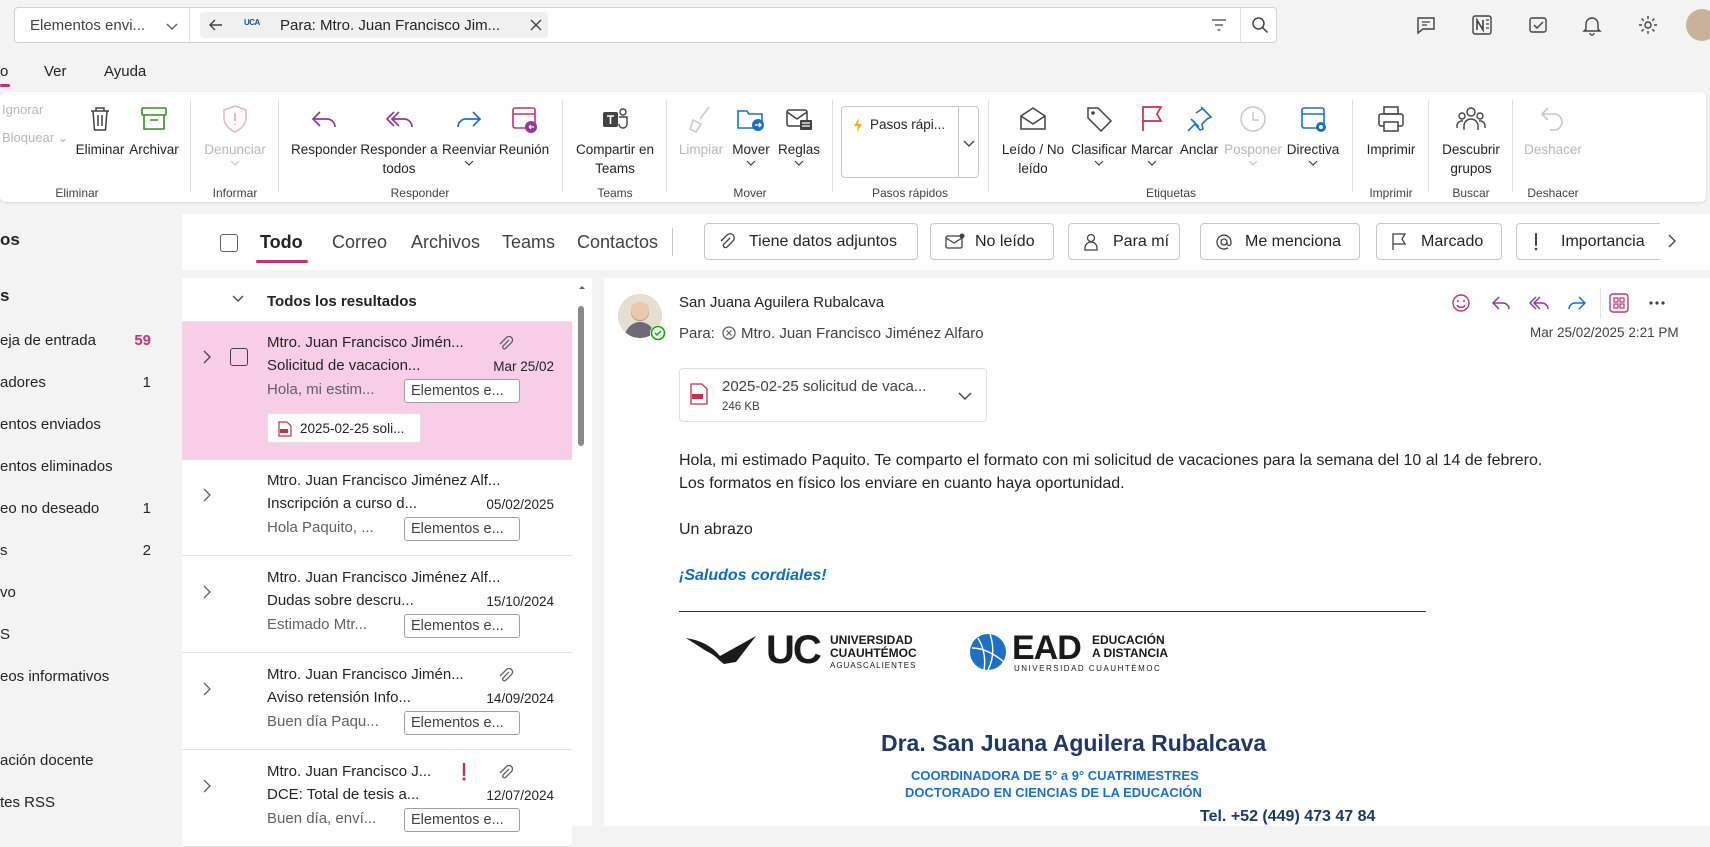  Describe the element at coordinates (235, 129) in the screenshot. I see `report-button: Denunciar` at that location.